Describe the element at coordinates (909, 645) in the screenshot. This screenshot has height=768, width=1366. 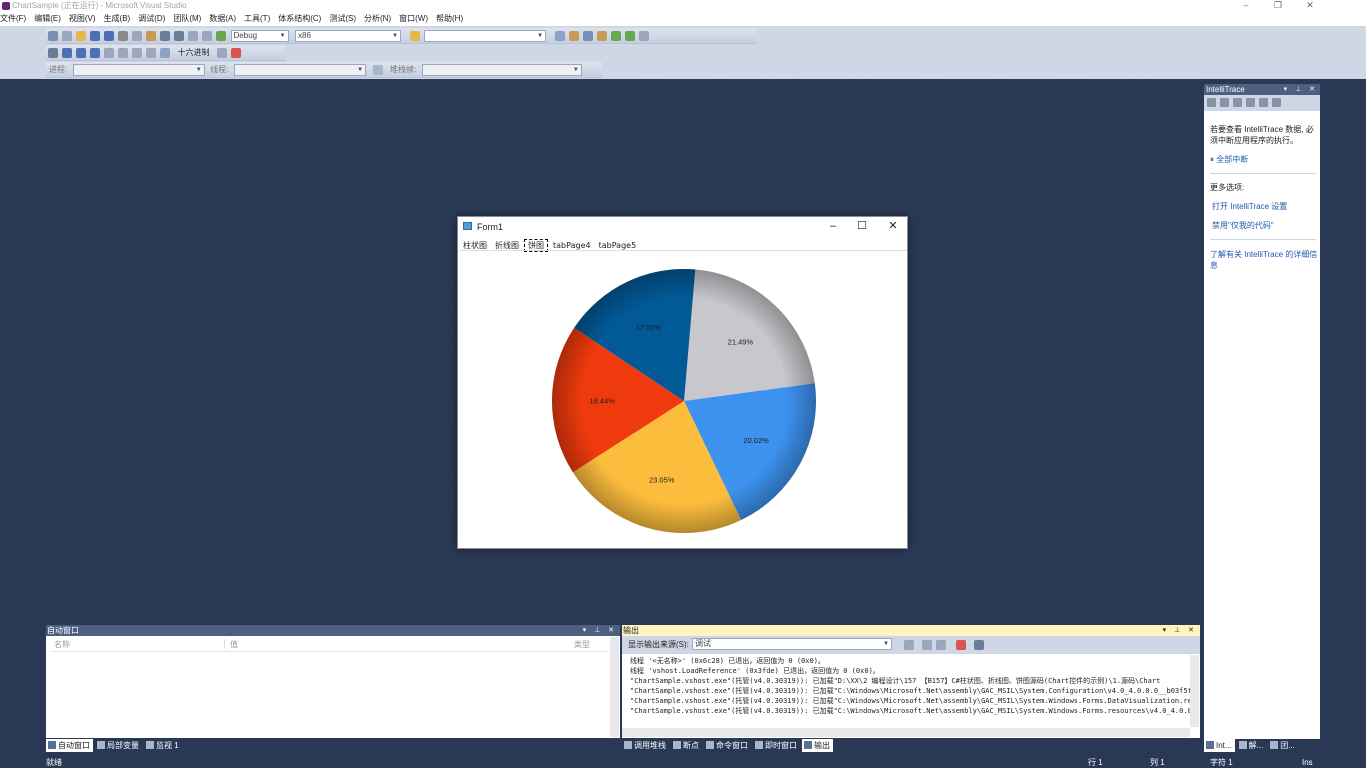
I see `find-message-icon` at that location.